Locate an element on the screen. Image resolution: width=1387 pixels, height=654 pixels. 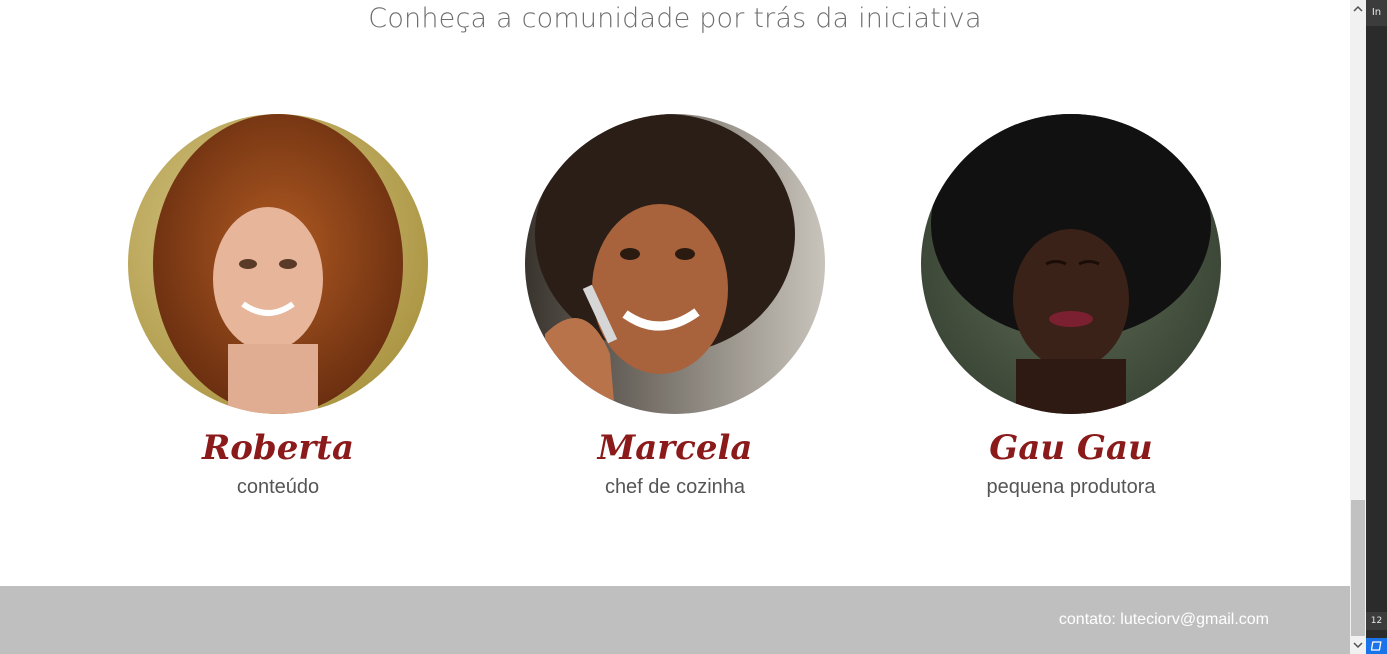
scroll-down-arrow-icon is located at coordinates (1358, 645).